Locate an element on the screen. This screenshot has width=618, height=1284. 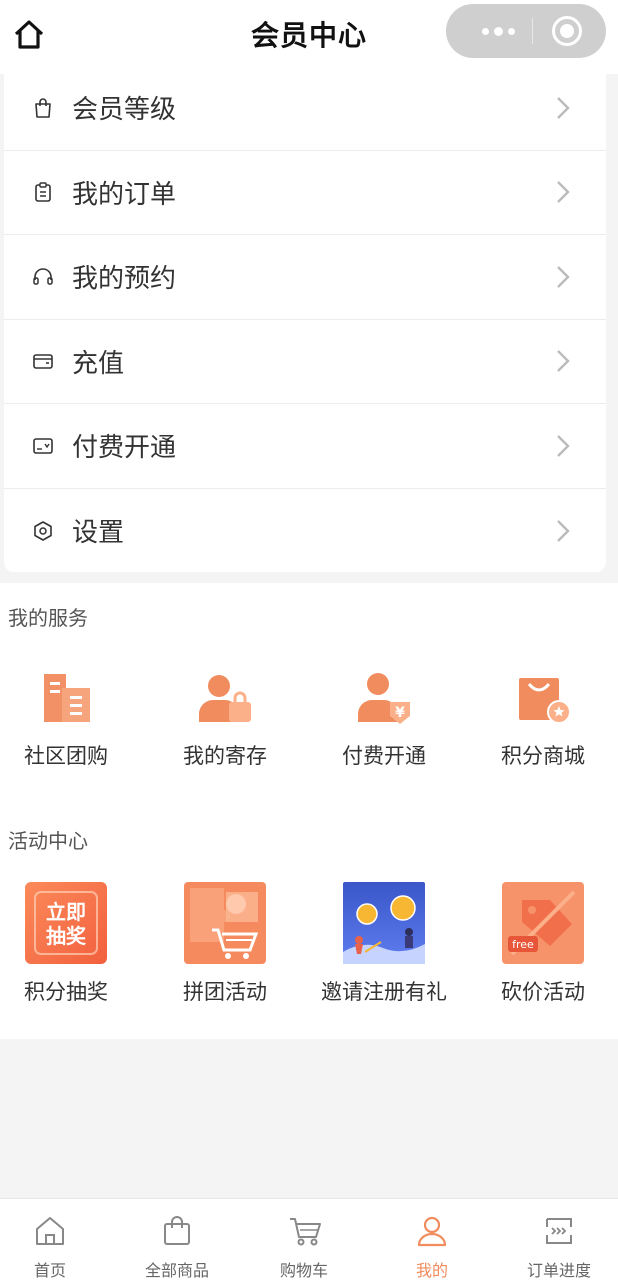
tab-label: 购物车 is located at coordinates (303, 1270).